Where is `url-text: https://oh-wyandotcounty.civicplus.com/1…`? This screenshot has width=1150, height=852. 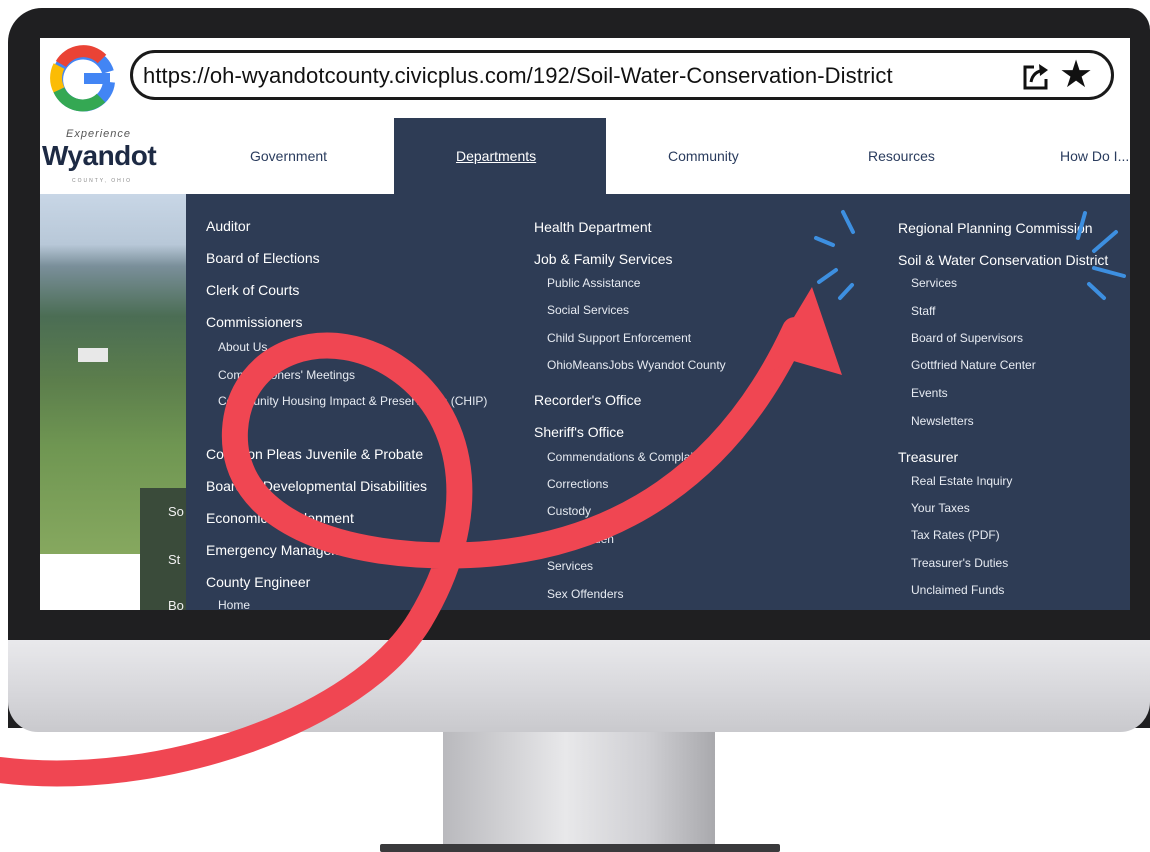
url-text: https://oh-wyandotcounty.civicplus.com/1… is located at coordinates (518, 75).